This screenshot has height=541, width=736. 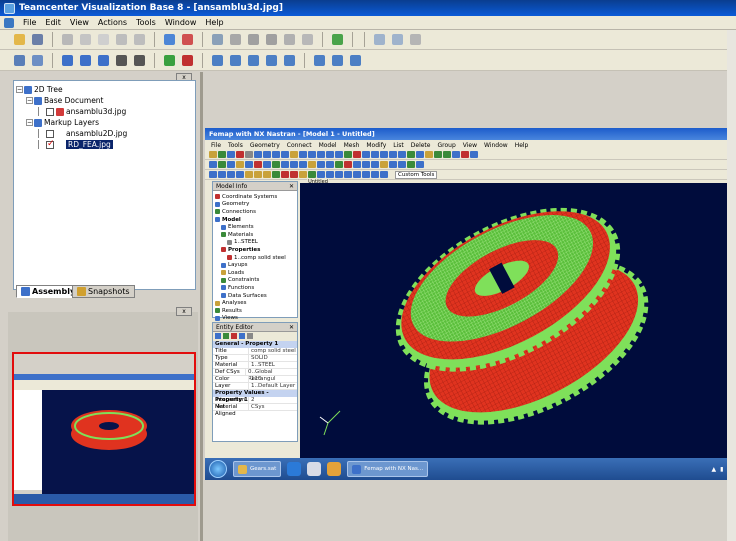 What do you see at coordinates (722, 469) in the screenshot?
I see `tray-icon: ▮` at bounding box center [722, 469].